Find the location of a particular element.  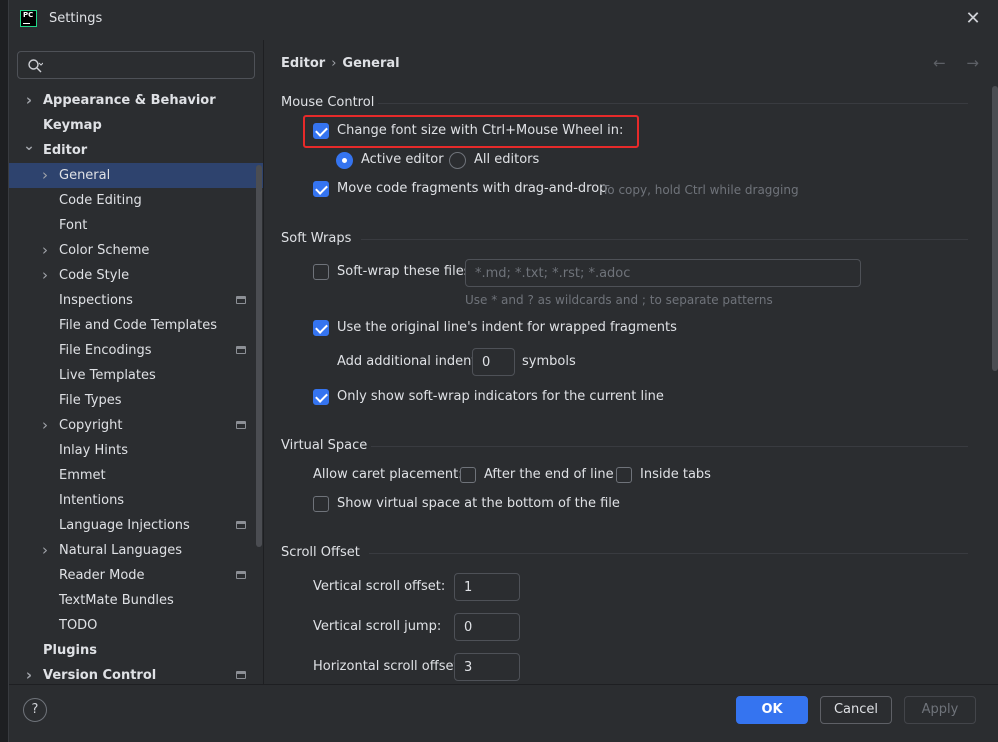

sidebar-item-label: File Types is located at coordinates (90, 400).